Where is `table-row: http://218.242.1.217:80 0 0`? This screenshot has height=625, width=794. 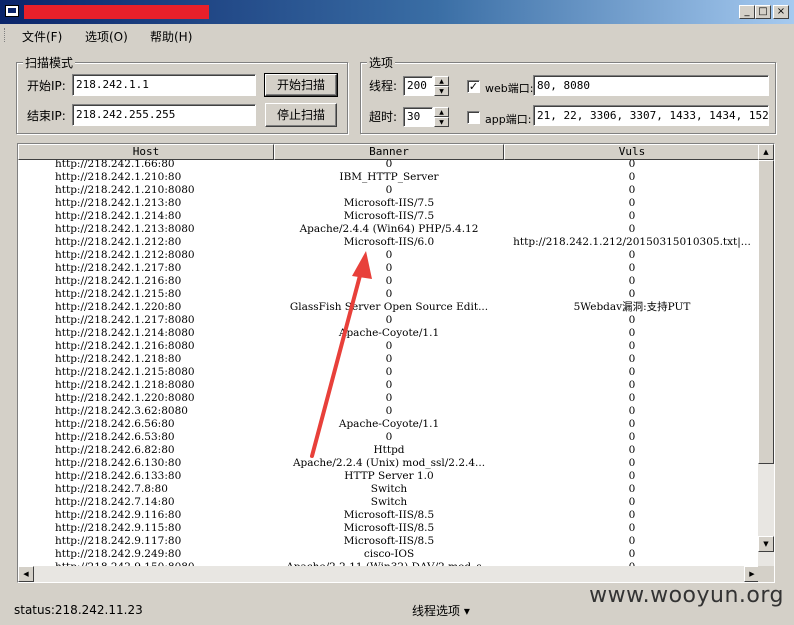
table-row: http://218.242.1.217:80 0 0 is located at coordinates (389, 268).